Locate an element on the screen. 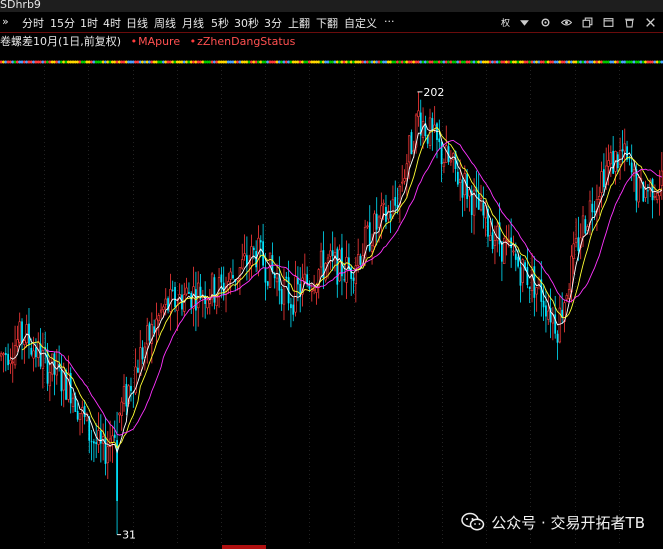 The width and height of the screenshot is (663, 549). period-tab-30sec: 30秒 is located at coordinates (246, 23).